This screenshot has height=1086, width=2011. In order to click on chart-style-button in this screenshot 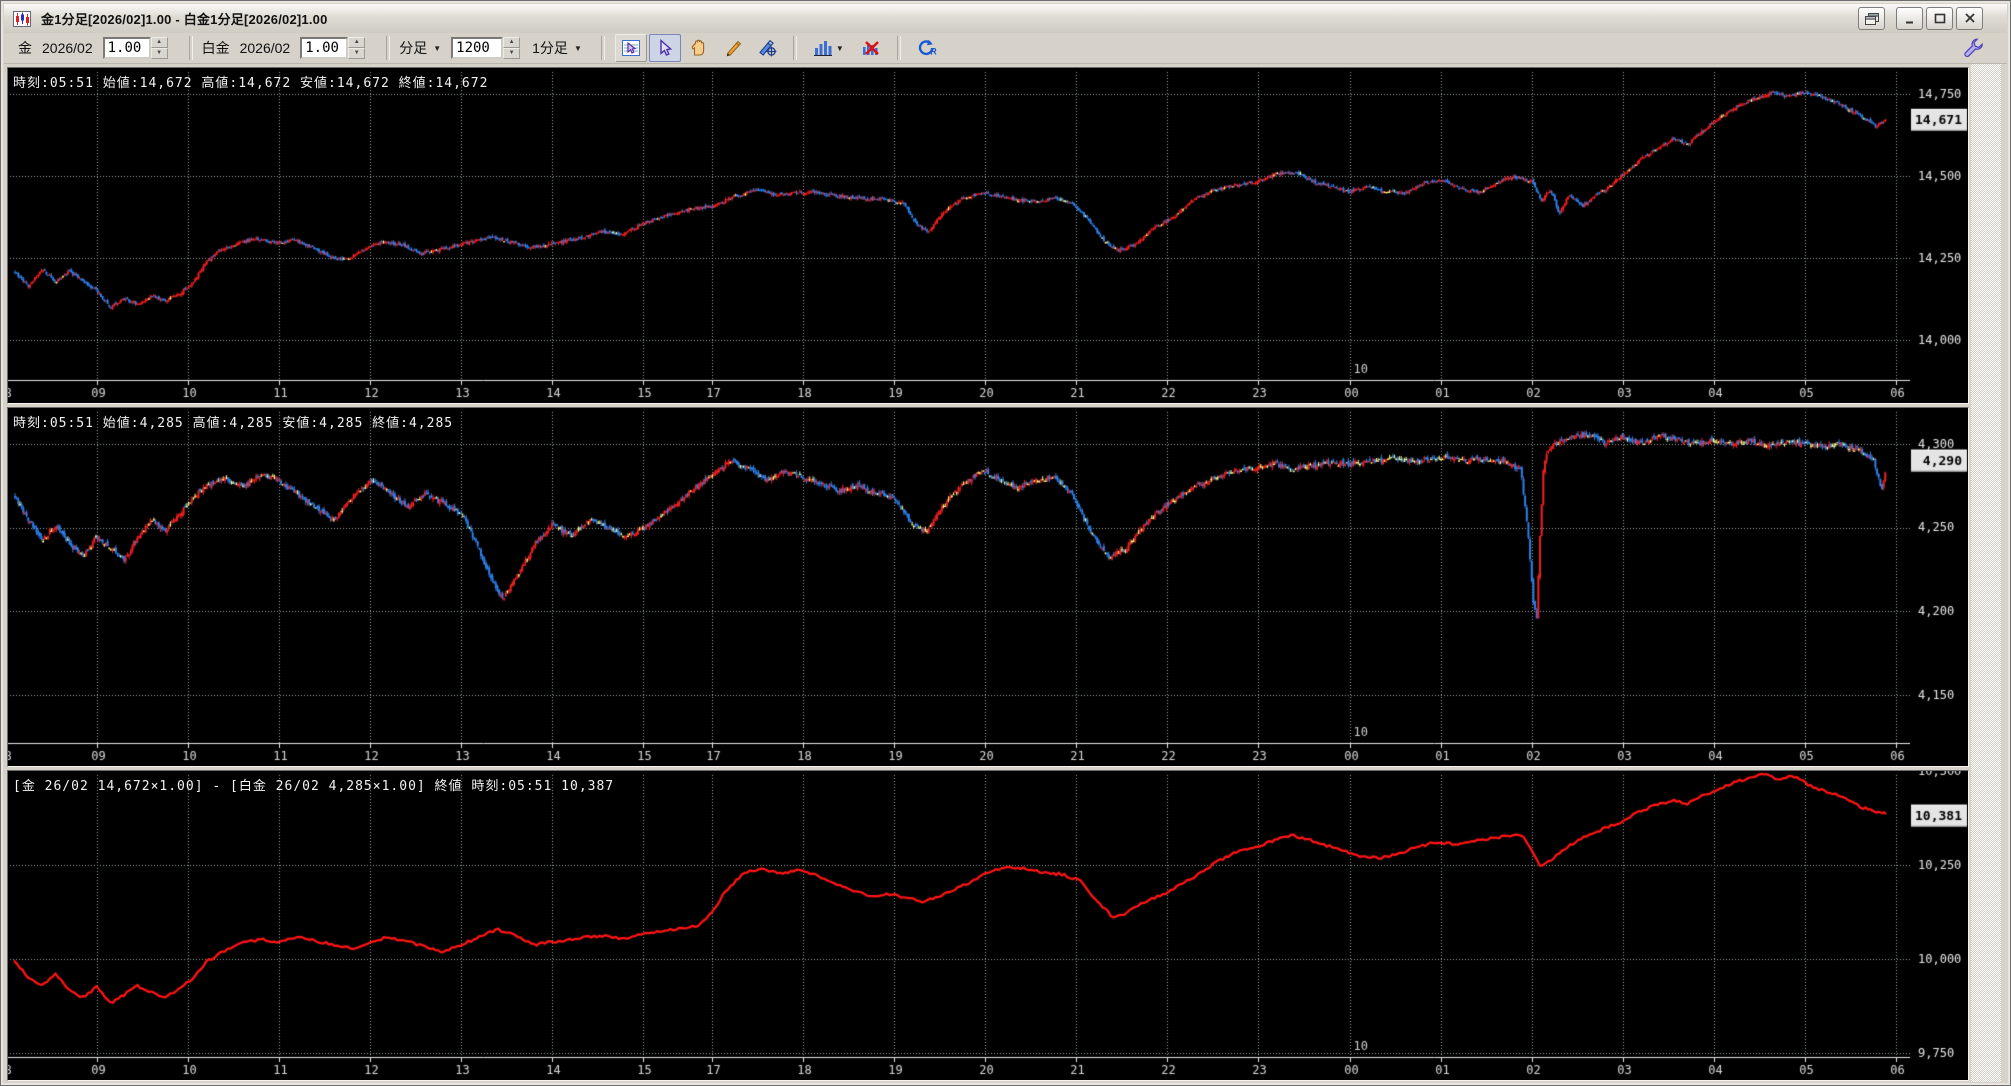, I will do `click(823, 48)`.